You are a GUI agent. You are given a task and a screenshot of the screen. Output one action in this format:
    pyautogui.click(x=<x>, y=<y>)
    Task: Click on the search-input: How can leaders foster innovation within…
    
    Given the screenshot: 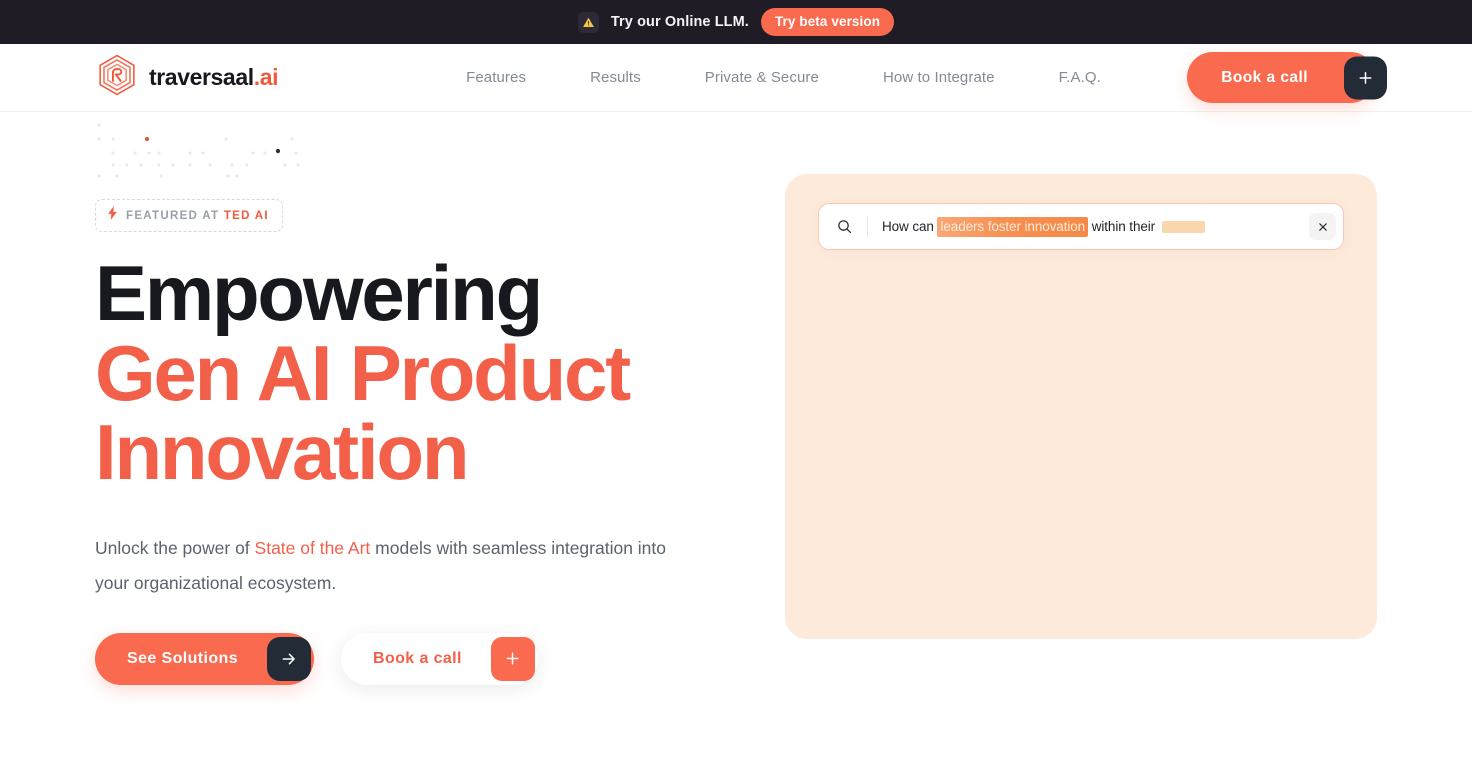 What is the action you would take?
    pyautogui.click(x=1092, y=226)
    